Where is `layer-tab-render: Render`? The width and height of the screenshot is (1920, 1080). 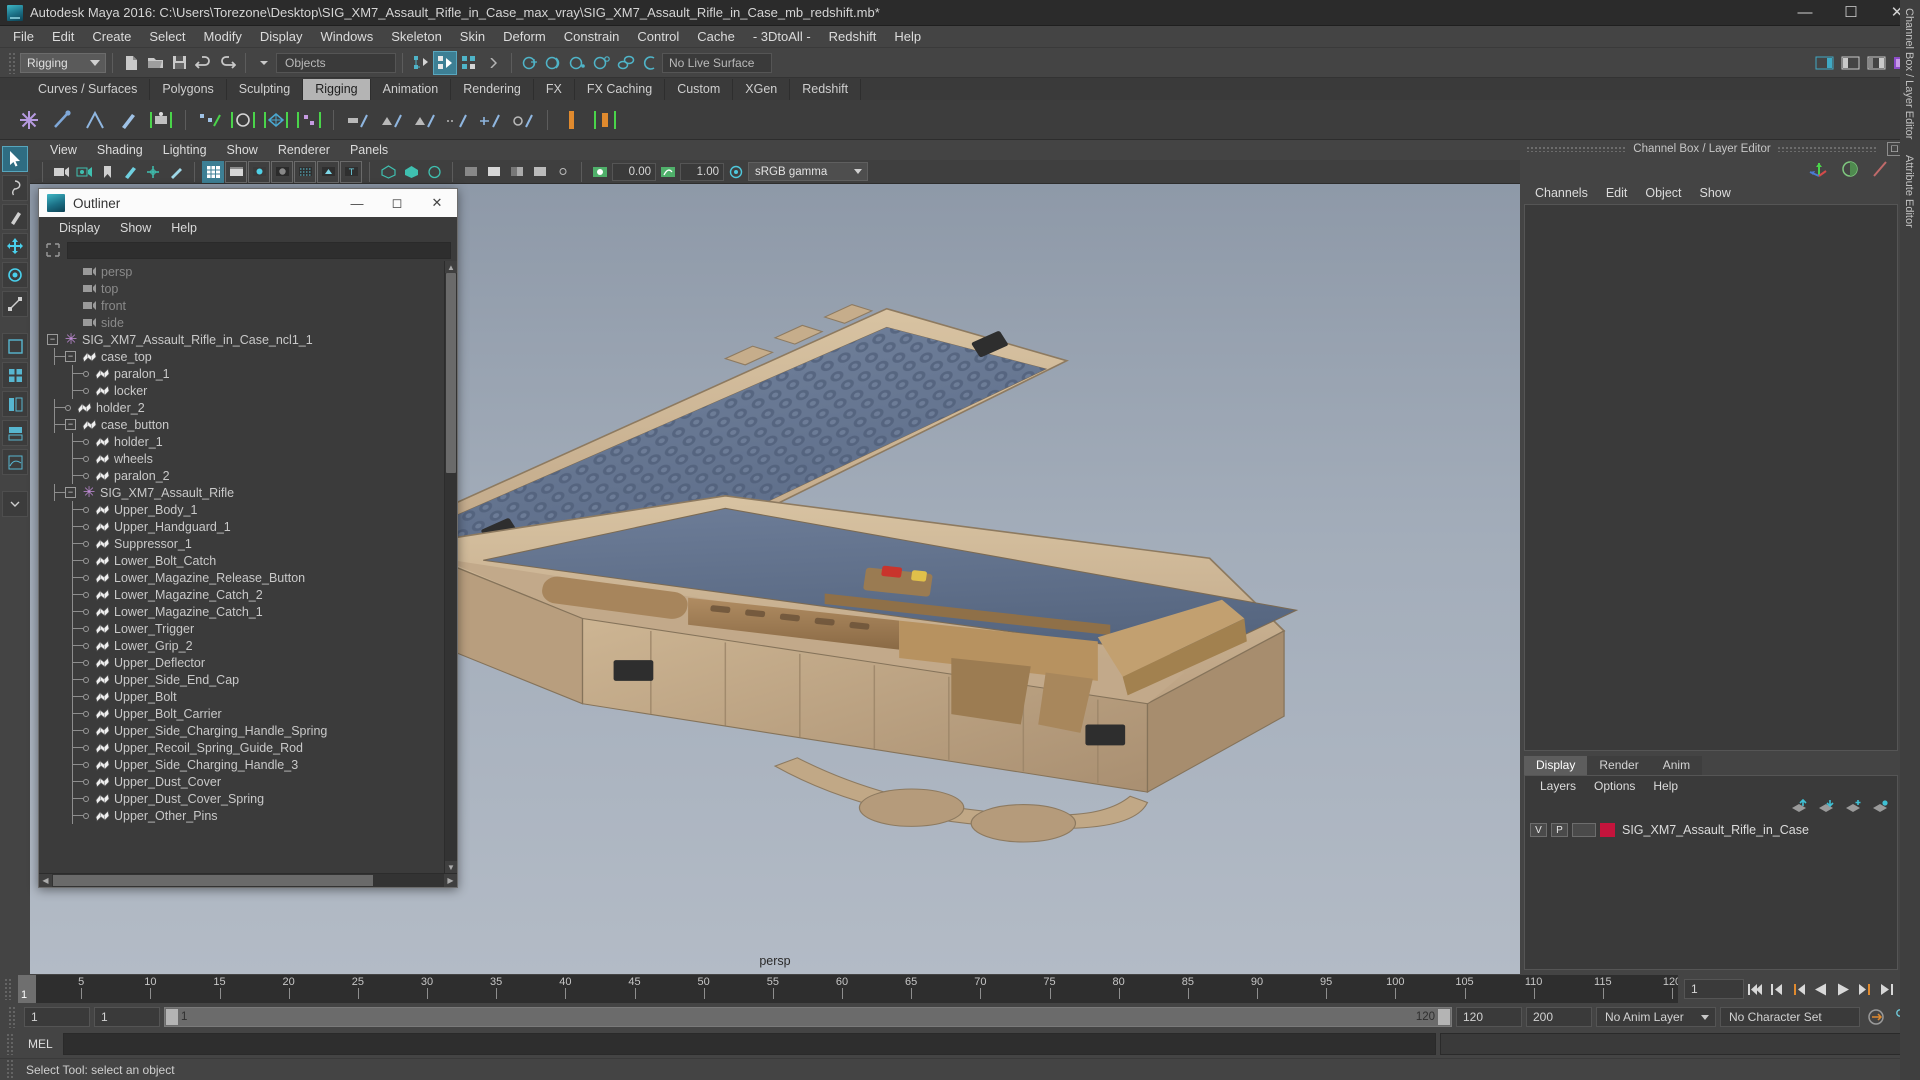
layer-tab-render: Render is located at coordinates (1619, 765).